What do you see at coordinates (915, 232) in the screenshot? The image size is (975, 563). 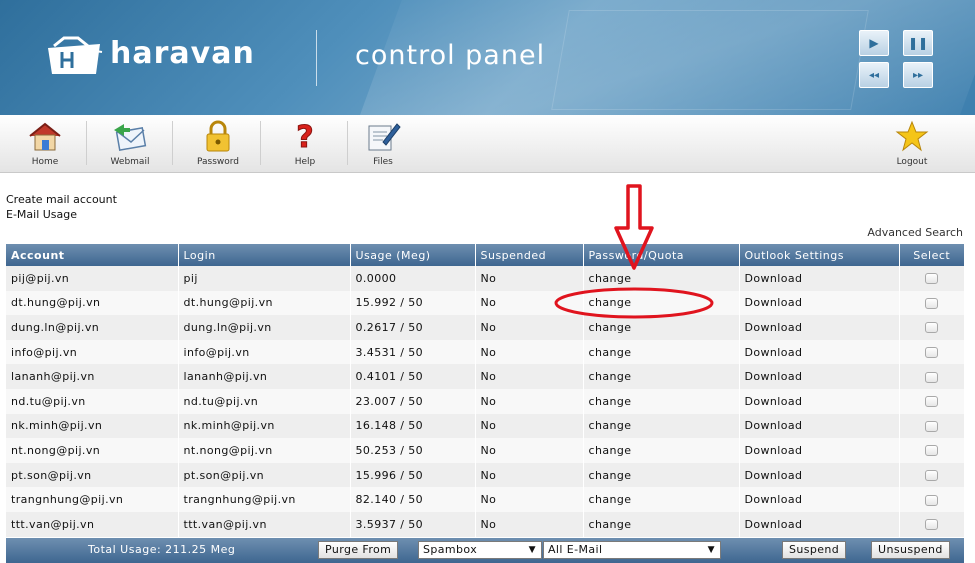 I see `advanced-search-link: Advanced Search` at bounding box center [915, 232].